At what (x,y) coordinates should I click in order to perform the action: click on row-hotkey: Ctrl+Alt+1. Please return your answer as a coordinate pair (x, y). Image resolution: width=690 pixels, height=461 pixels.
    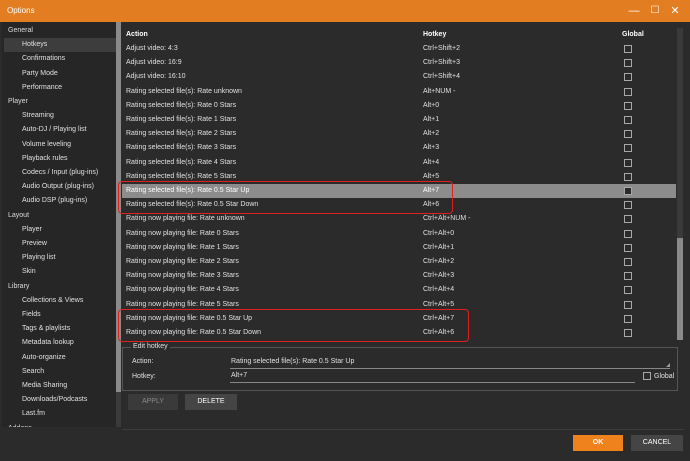
    Looking at the image, I should click on (439, 247).